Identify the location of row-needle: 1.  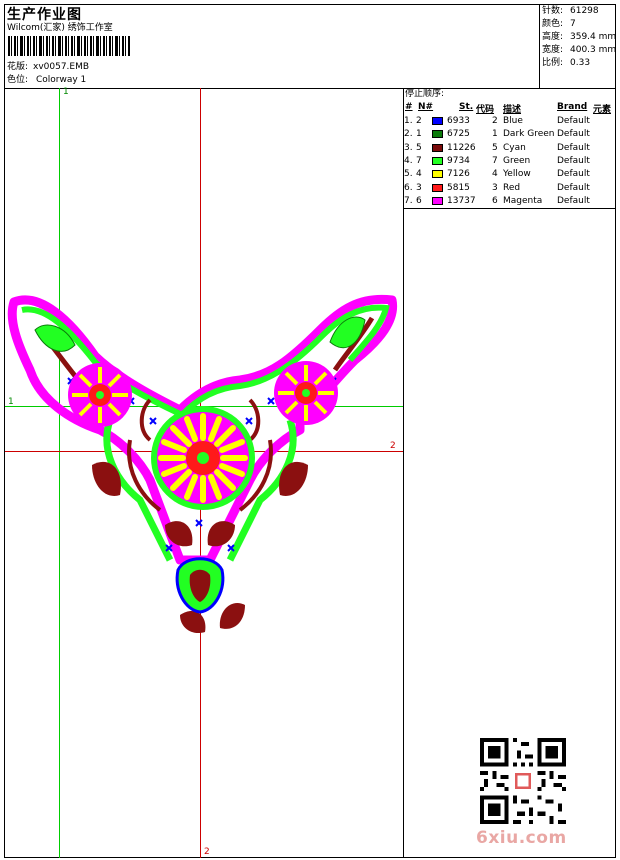
(419, 134).